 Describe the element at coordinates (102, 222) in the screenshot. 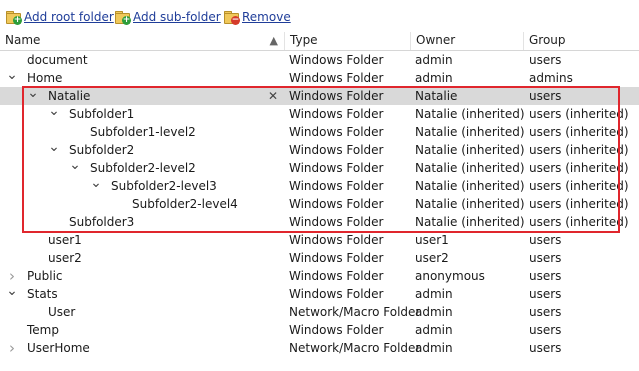

I see `folder-name: Subfolder3` at that location.